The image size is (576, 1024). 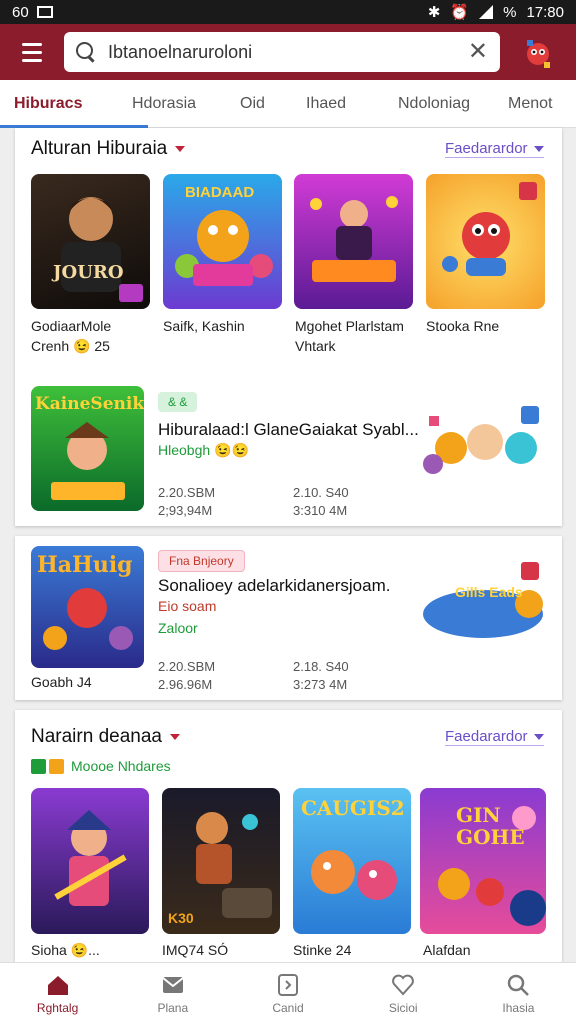 I want to click on nav-home: Rghtalg, so click(x=57, y=993).